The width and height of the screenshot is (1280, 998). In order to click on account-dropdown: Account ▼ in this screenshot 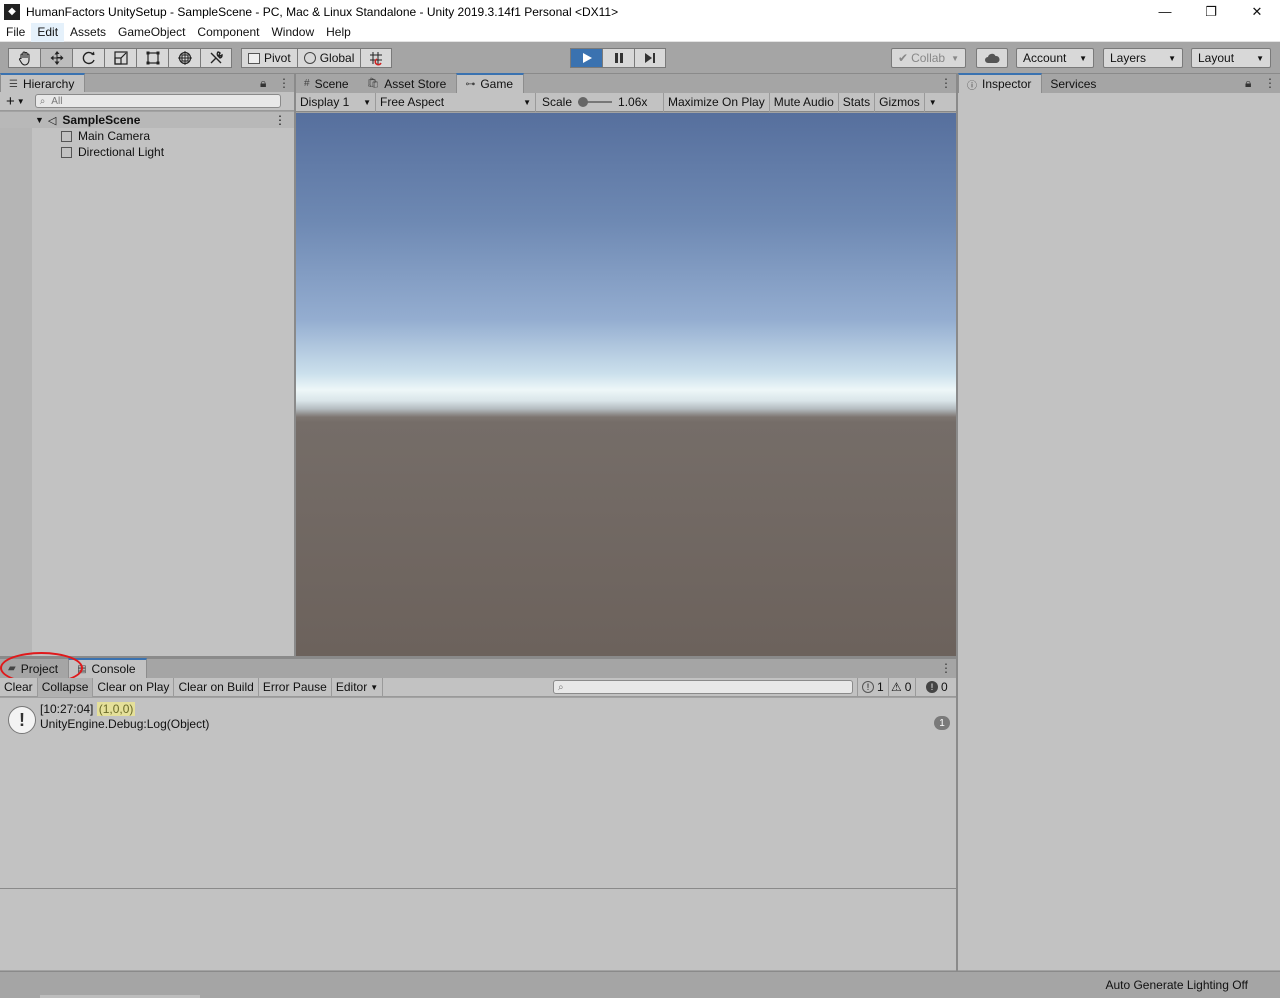, I will do `click(1055, 58)`.